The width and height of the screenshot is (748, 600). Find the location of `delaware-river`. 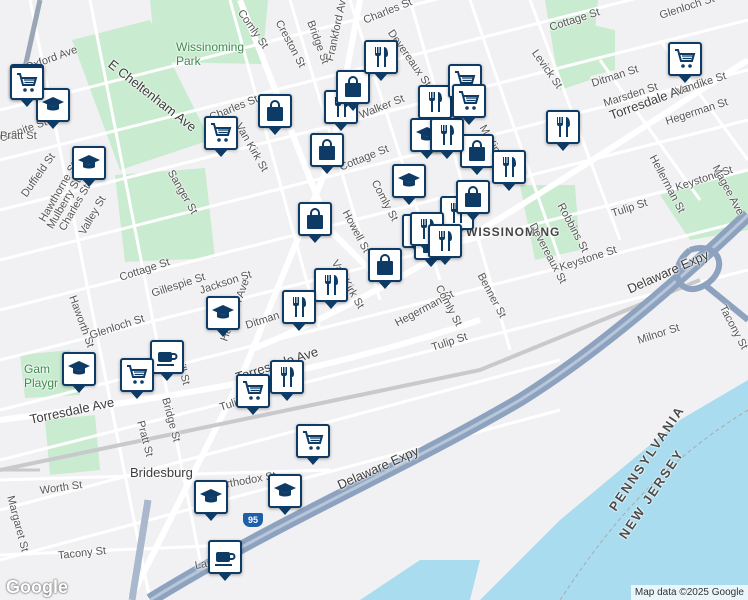

delaware-river is located at coordinates (614, 490).